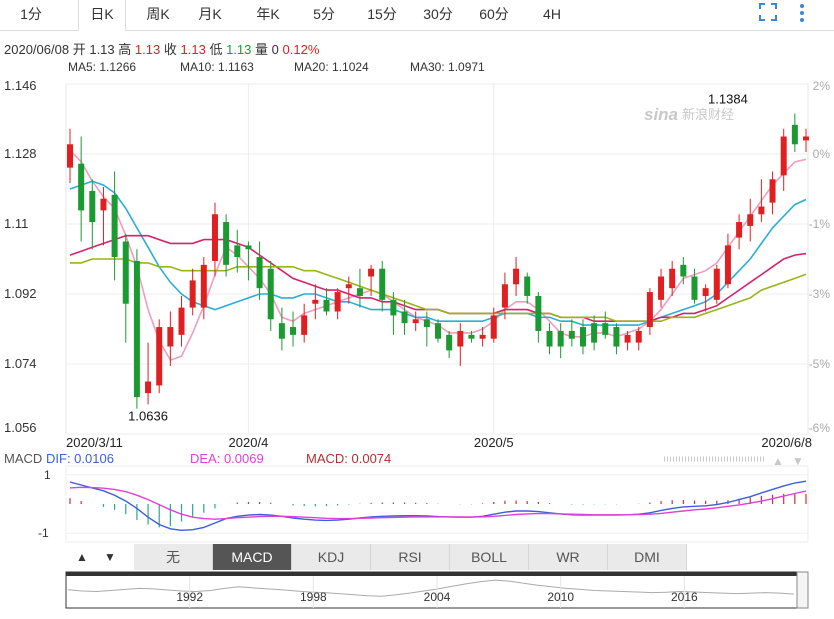 This screenshot has width=834, height=619. I want to click on y-tick-label: 1.074, so click(20, 363).